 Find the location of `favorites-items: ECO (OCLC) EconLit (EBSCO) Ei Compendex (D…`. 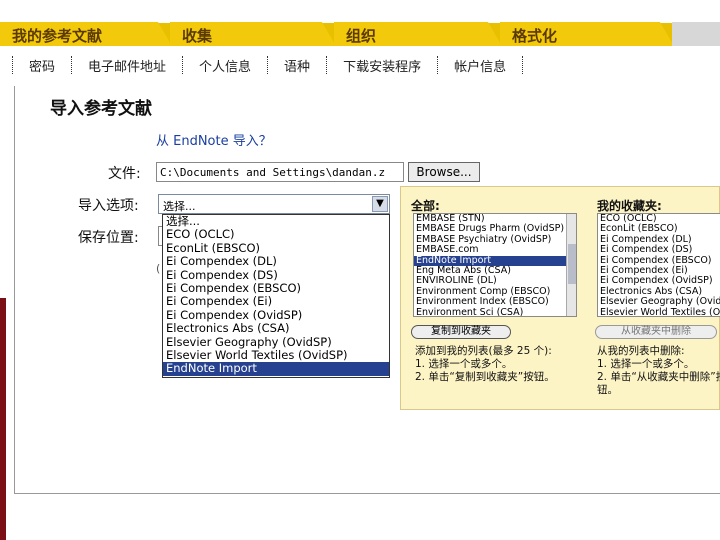

favorites-items: ECO (OCLC) EconLit (EBSCO) Ei Compendex (D… is located at coordinates (659, 265).